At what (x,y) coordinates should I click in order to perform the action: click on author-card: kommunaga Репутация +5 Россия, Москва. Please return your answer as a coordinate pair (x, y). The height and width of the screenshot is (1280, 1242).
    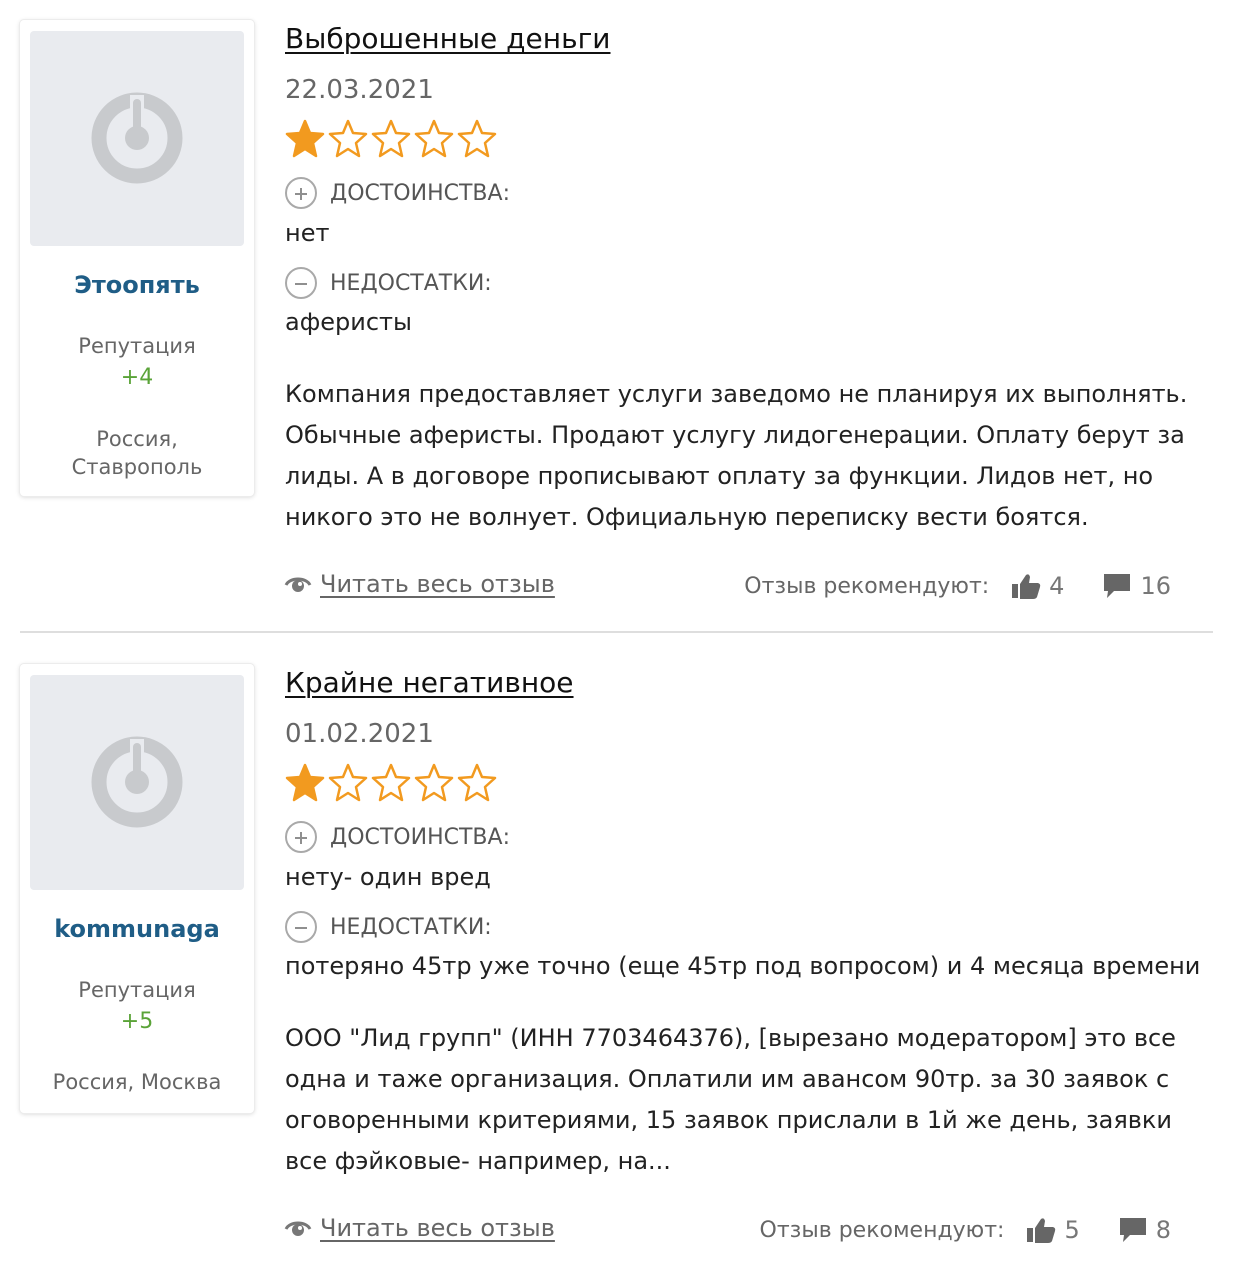
    Looking at the image, I should click on (137, 888).